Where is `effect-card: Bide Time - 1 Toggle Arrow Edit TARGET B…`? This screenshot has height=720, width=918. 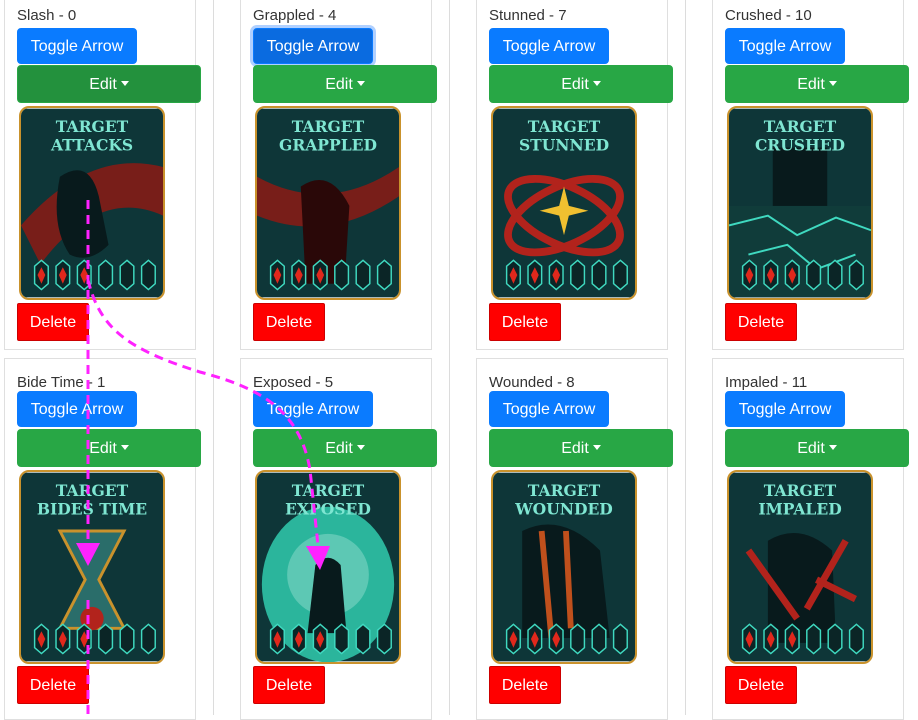 effect-card: Bide Time - 1 Toggle Arrow Edit TARGET B… is located at coordinates (102, 539).